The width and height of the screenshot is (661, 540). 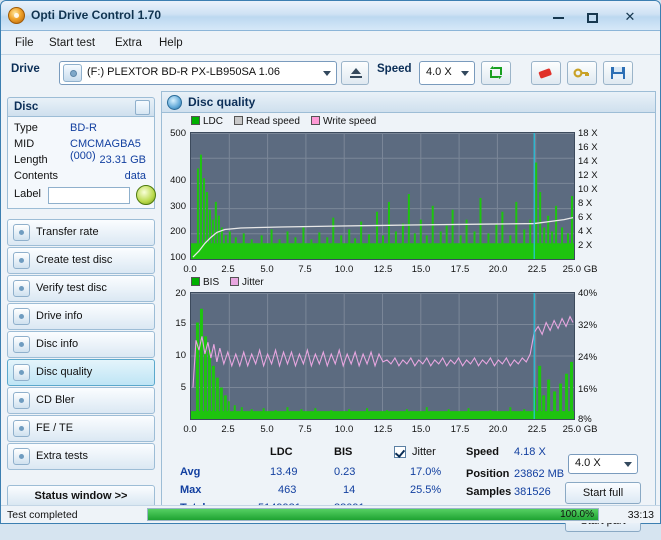 What do you see at coordinates (355, 73) in the screenshot?
I see `eject-button` at bounding box center [355, 73].